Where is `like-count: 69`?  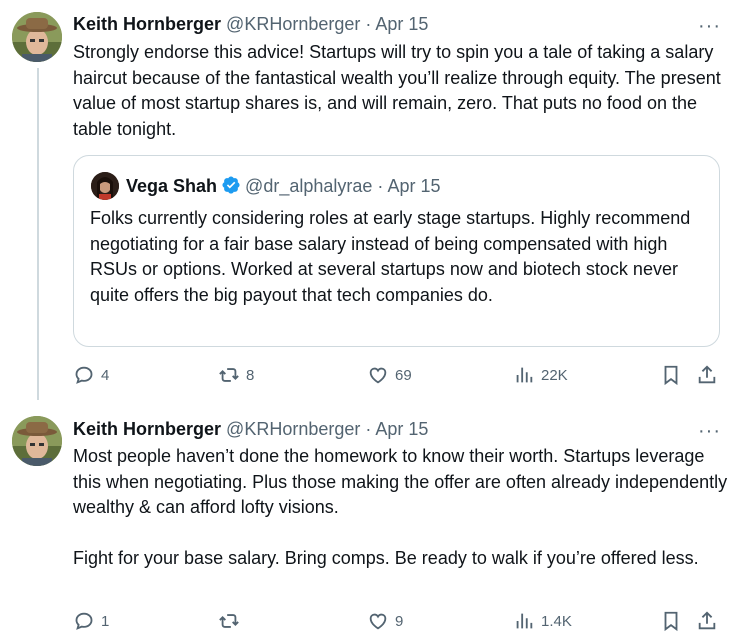
like-count: 69 is located at coordinates (403, 375).